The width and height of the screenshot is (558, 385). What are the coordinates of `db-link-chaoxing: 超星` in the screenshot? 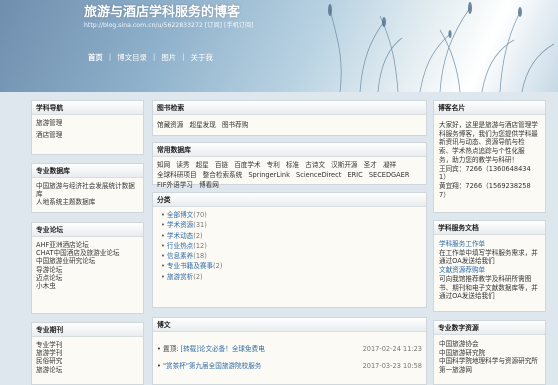 It's located at (202, 165).